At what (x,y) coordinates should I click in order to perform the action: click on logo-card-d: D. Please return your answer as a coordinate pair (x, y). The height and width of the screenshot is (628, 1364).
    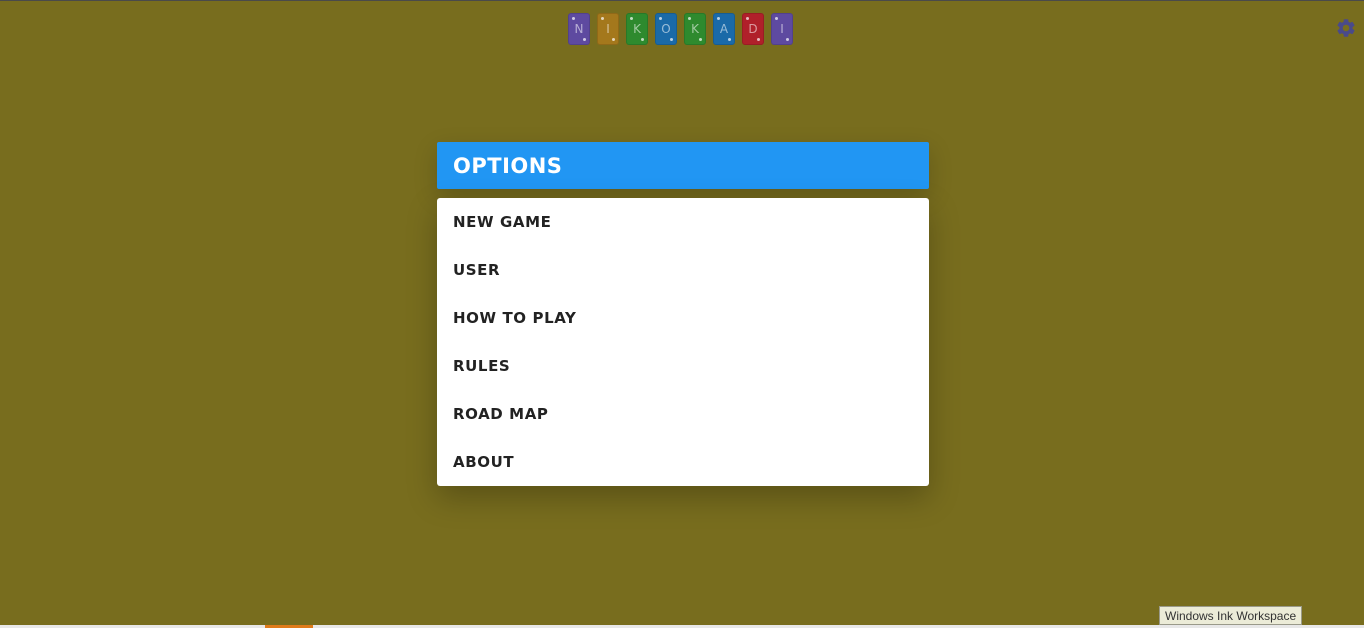
    Looking at the image, I should click on (753, 29).